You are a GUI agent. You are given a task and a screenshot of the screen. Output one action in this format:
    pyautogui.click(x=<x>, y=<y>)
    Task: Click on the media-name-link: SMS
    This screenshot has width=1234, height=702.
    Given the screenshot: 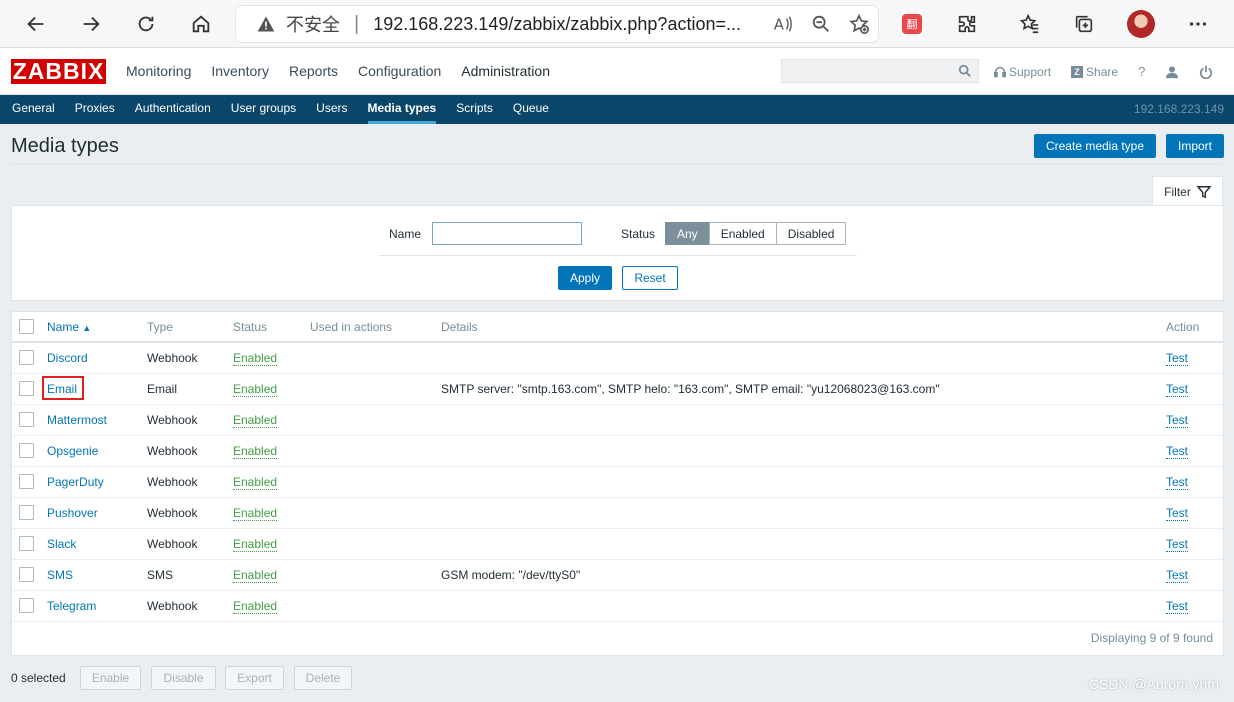 What is the action you would take?
    pyautogui.click(x=60, y=575)
    